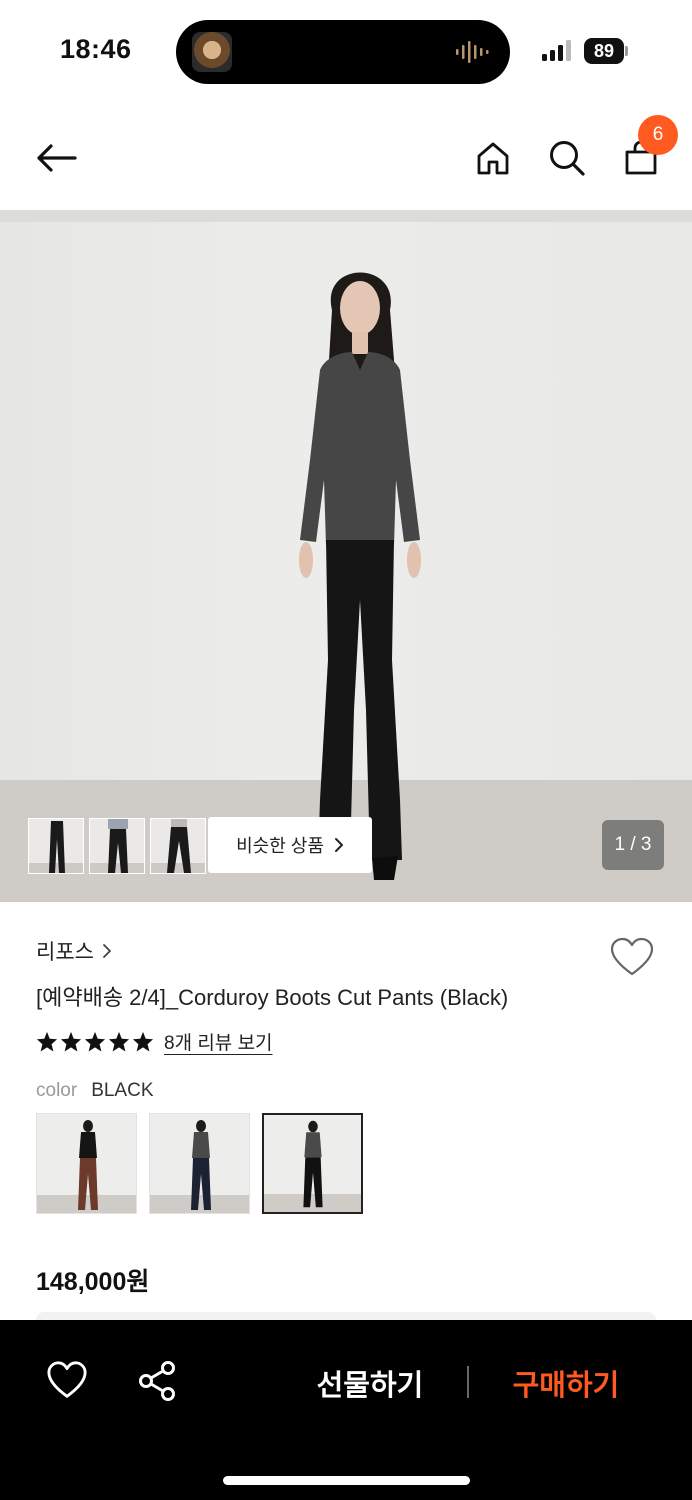 This screenshot has height=1500, width=692. I want to click on product-price: 148,000원, so click(93, 1282).